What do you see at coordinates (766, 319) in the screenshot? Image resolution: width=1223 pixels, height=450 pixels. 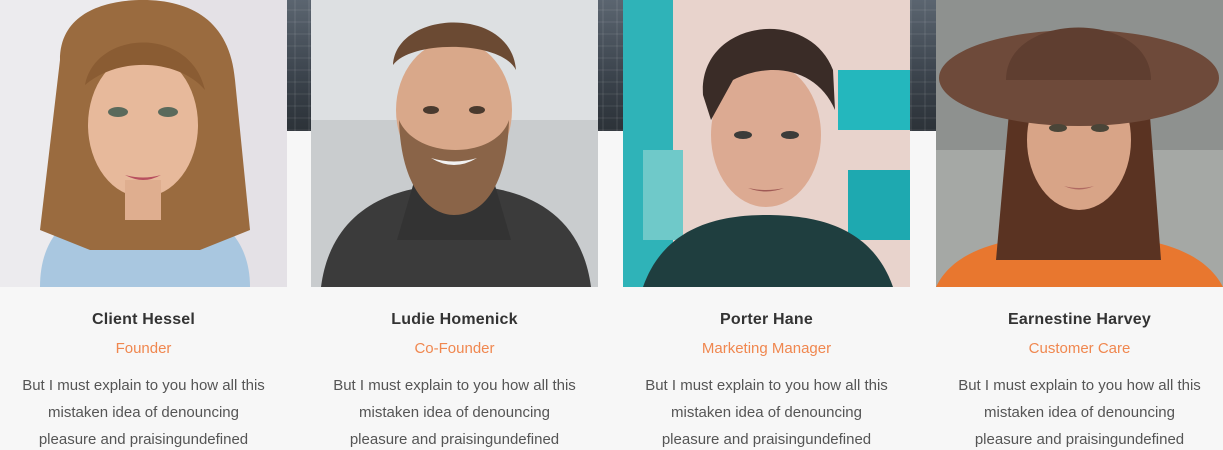 I see `member-name: Porter Hane` at bounding box center [766, 319].